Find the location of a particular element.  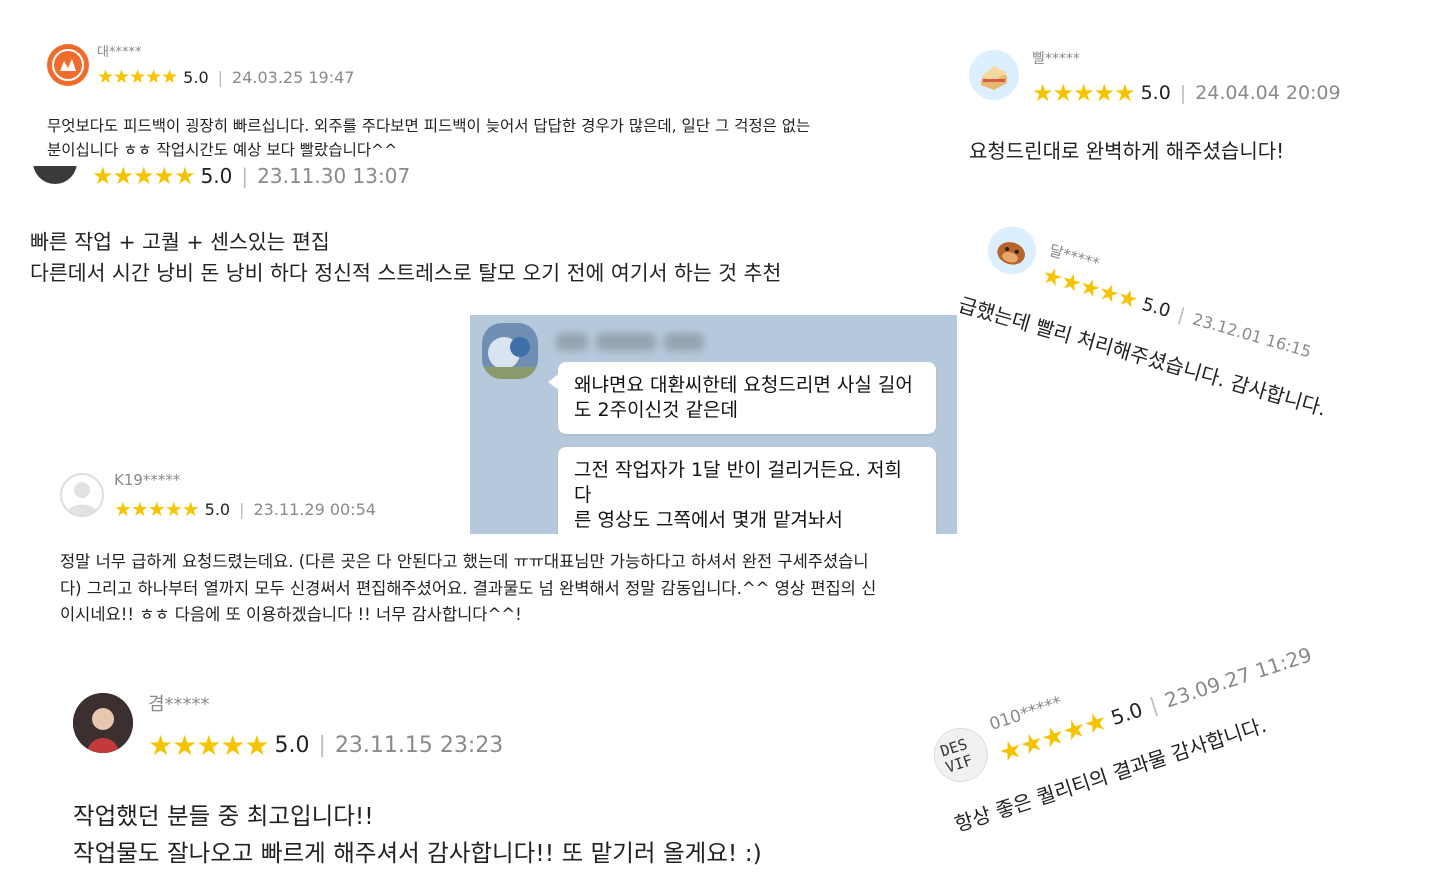

review-date: 23.11.15 23:23 is located at coordinates (419, 745).